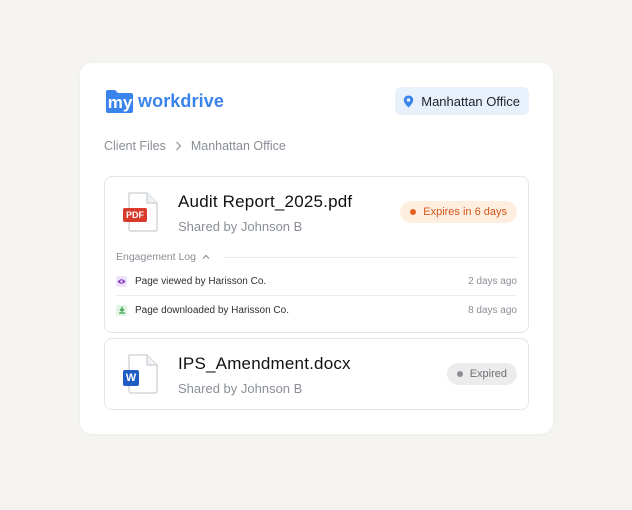 Image resolution: width=632 pixels, height=510 pixels. I want to click on breadcrumb: Client Files Manhattan Office, so click(195, 146).